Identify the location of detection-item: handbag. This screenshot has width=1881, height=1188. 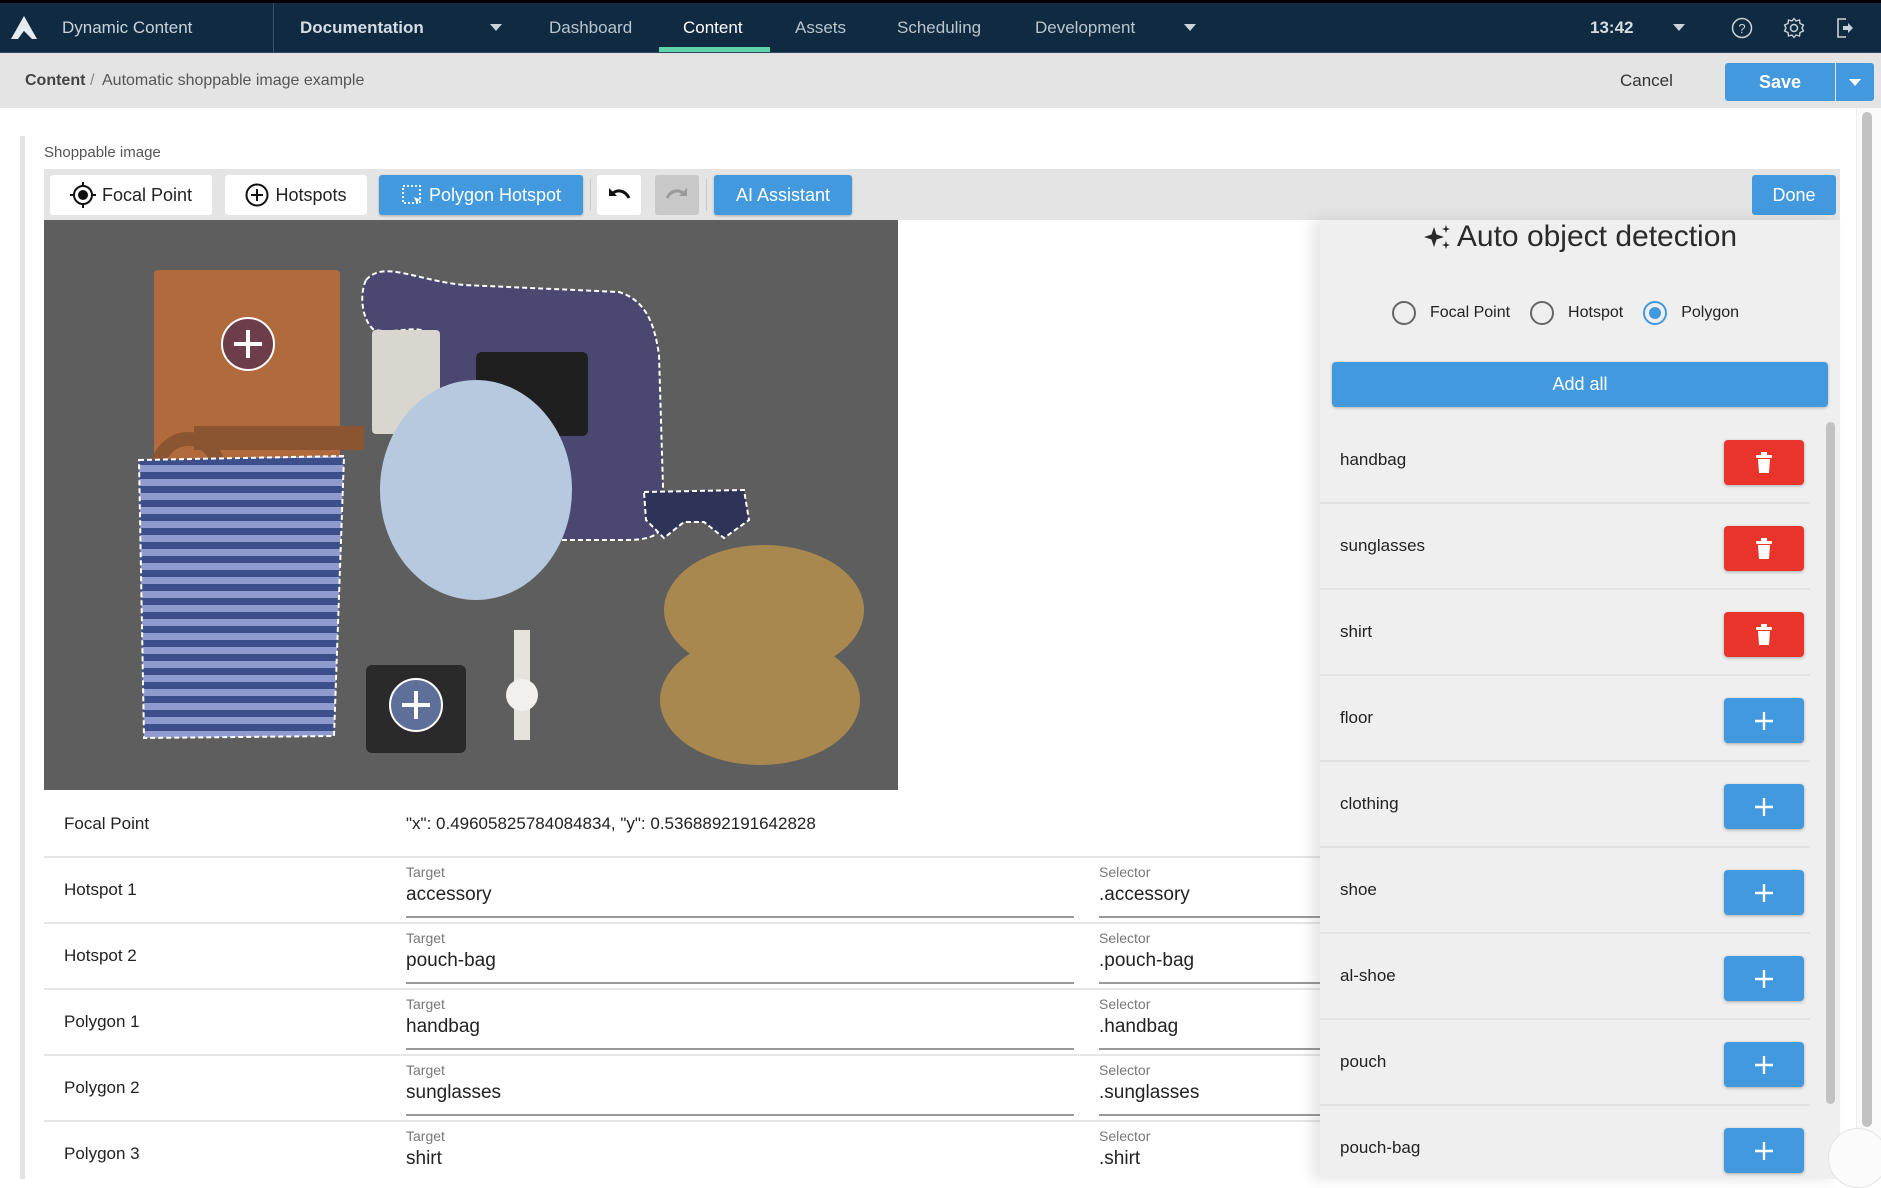
(1565, 461).